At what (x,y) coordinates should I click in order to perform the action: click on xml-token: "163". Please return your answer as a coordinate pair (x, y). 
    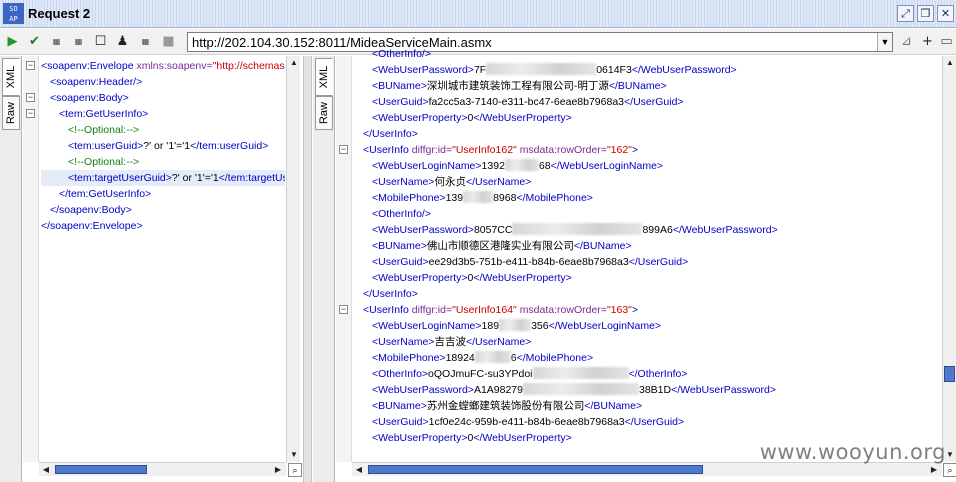
    Looking at the image, I should click on (619, 310).